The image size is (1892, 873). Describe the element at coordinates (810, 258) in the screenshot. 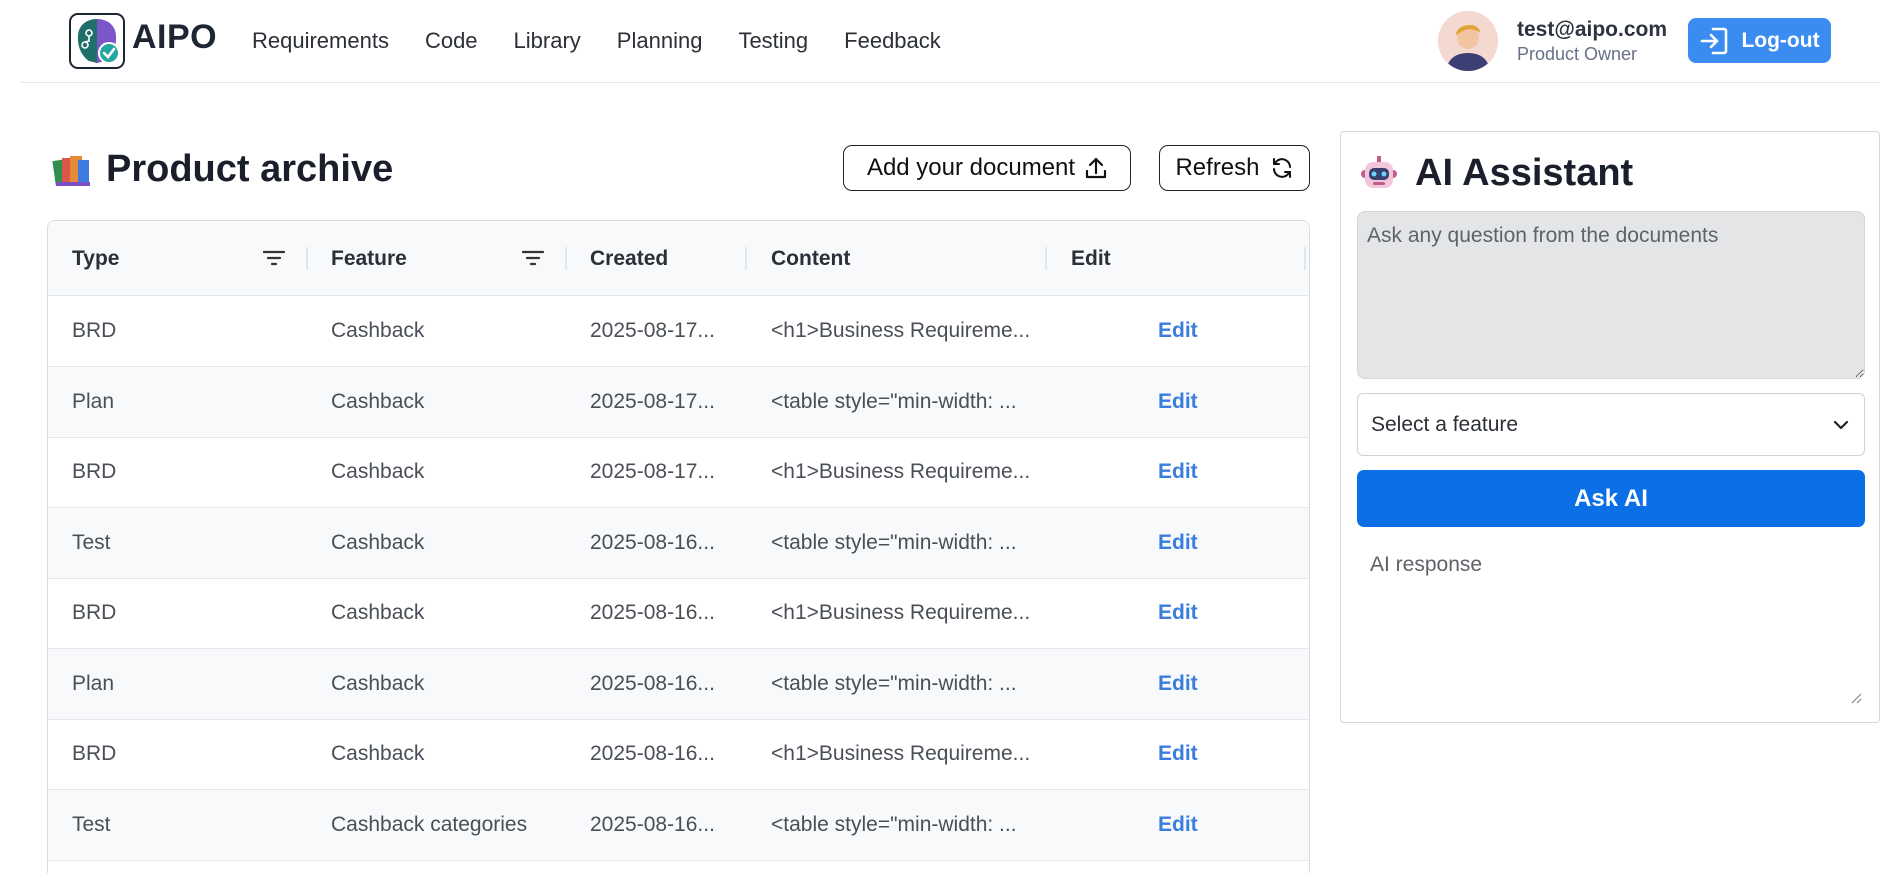

I see `column-content: Content` at that location.